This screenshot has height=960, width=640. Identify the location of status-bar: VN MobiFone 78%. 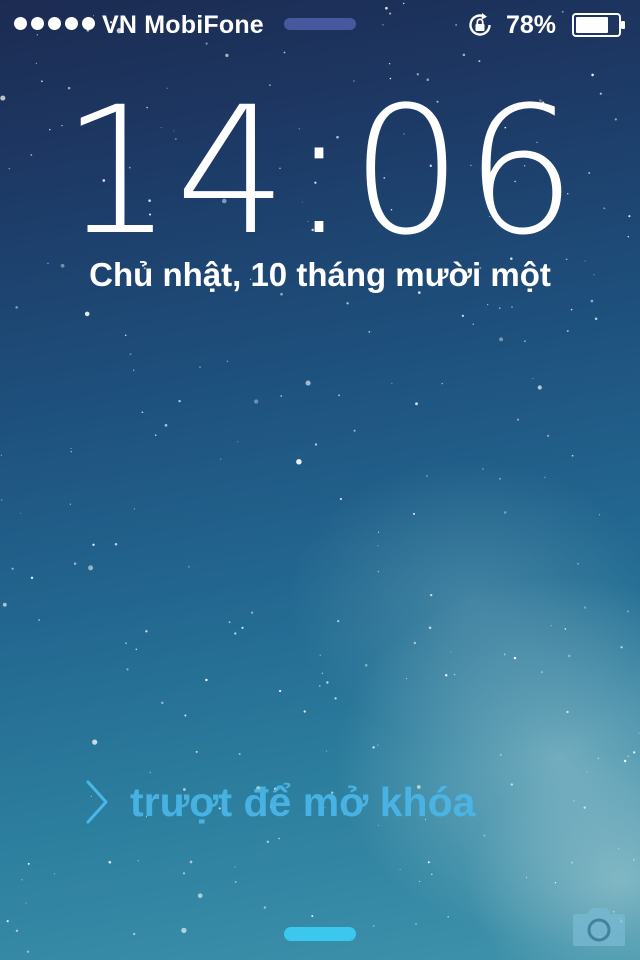
(320, 24).